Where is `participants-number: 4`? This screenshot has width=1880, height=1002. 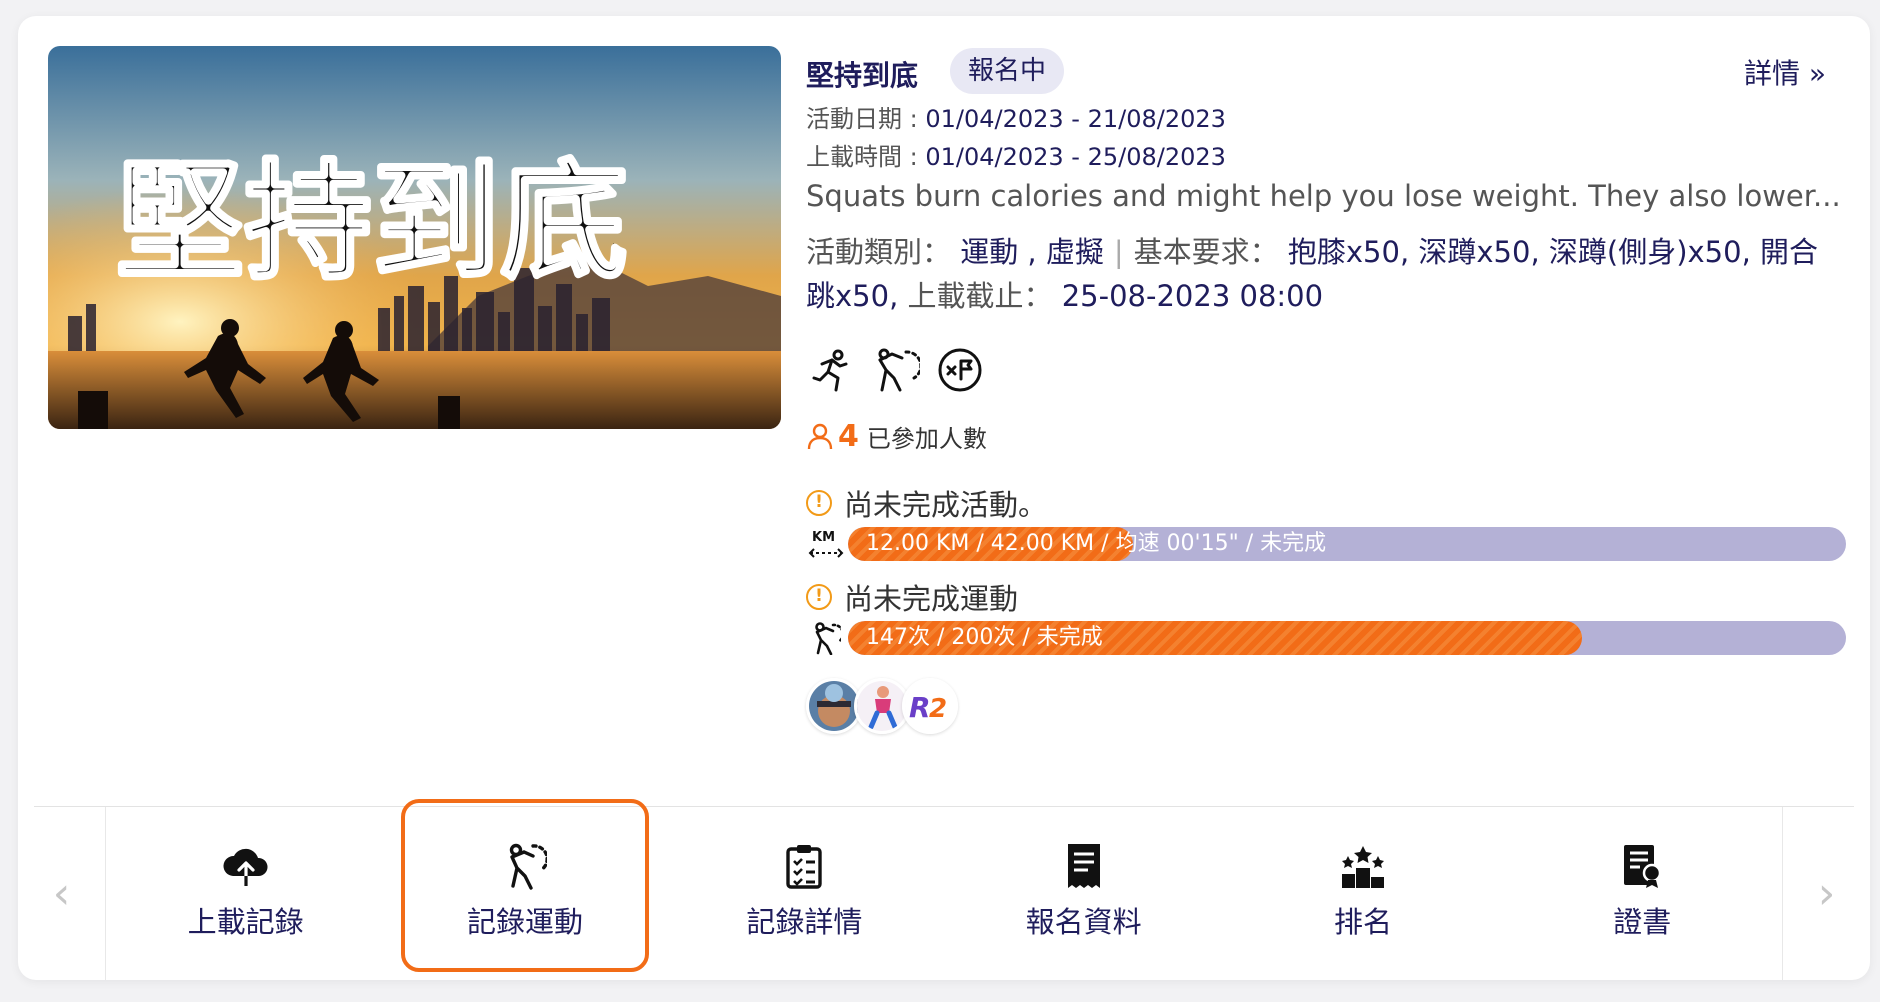
participants-number: 4 is located at coordinates (848, 436).